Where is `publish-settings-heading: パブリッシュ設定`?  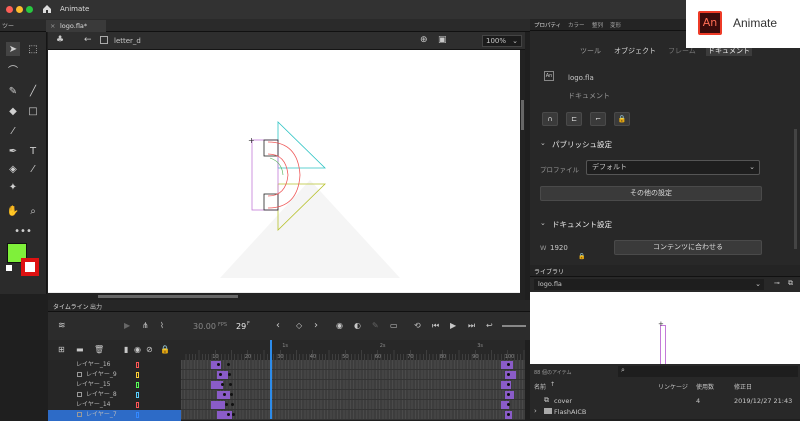 publish-settings-heading: パブリッシュ設定 is located at coordinates (582, 144).